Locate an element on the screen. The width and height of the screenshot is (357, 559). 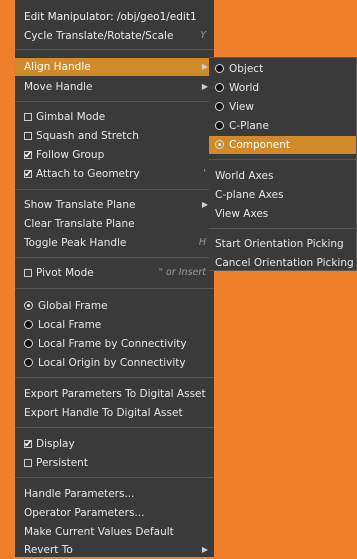
clear-translate-plane-label: Clear Translate Plane is located at coordinates (79, 224).